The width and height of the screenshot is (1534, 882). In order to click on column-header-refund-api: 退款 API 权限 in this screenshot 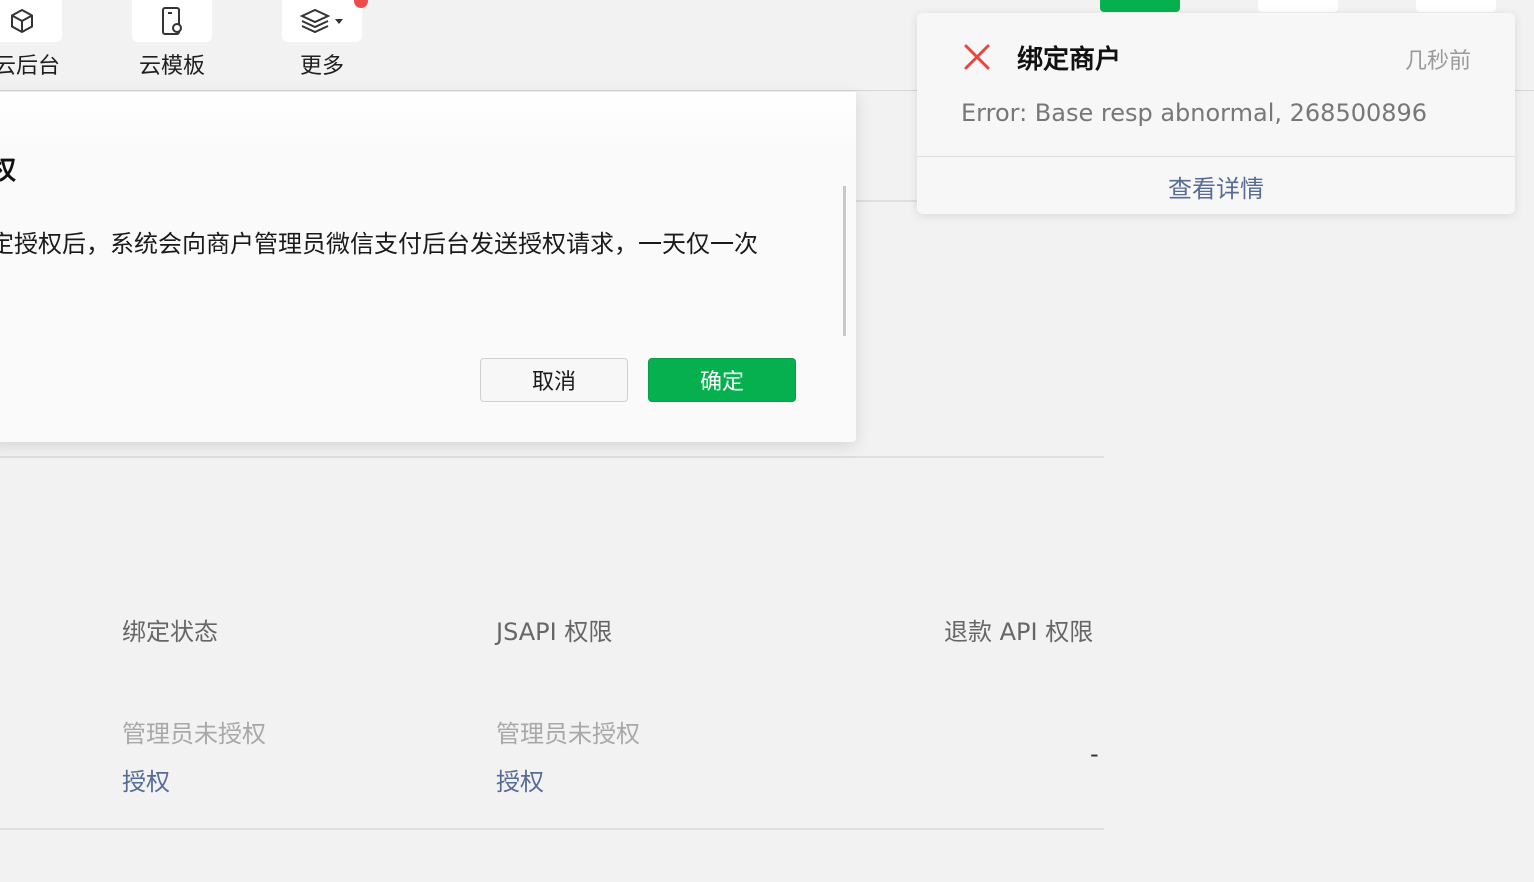, I will do `click(1019, 632)`.